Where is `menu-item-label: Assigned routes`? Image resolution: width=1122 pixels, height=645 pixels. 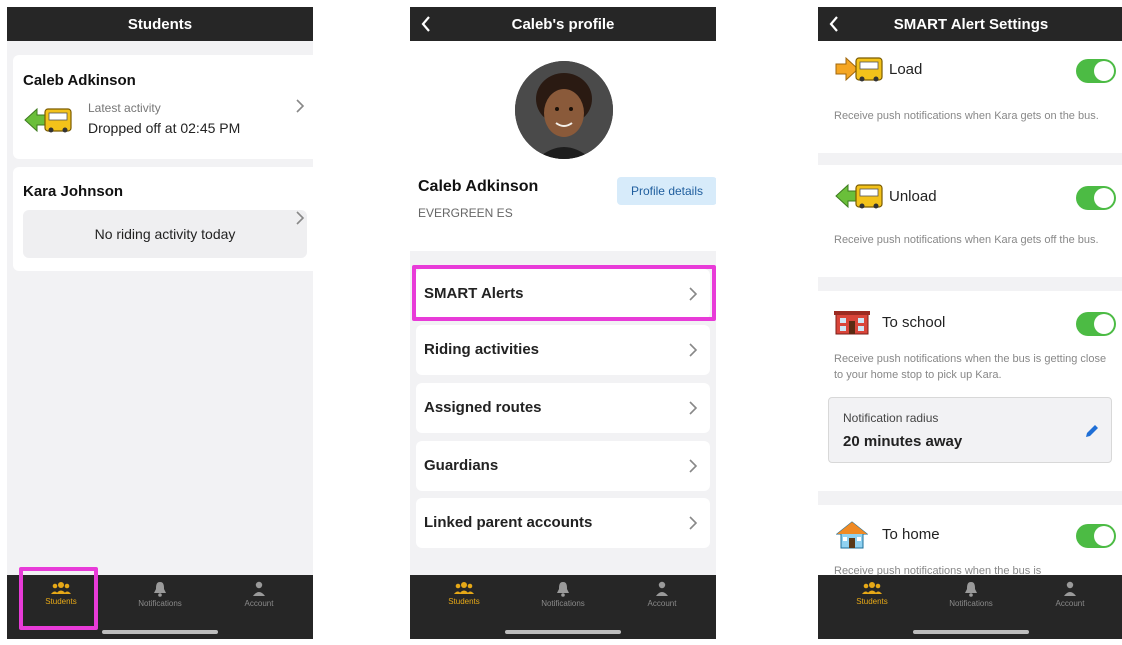
menu-item-label: Assigned routes is located at coordinates (483, 407).